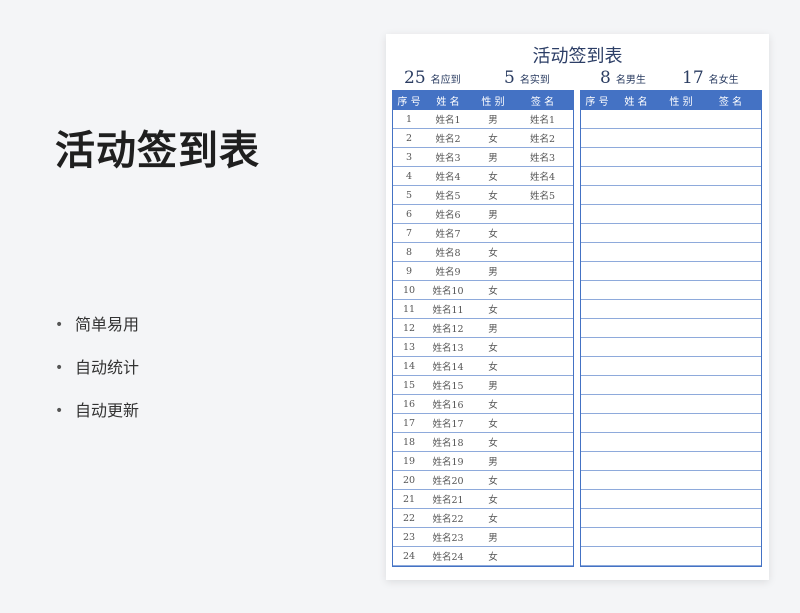 The height and width of the screenshot is (613, 800). I want to click on table-row: 24 姓名24 女, so click(483, 556).